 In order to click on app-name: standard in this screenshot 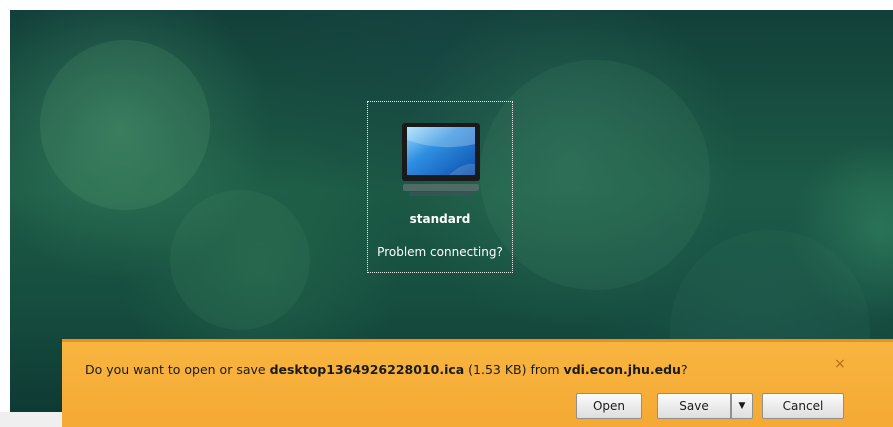, I will do `click(440, 219)`.